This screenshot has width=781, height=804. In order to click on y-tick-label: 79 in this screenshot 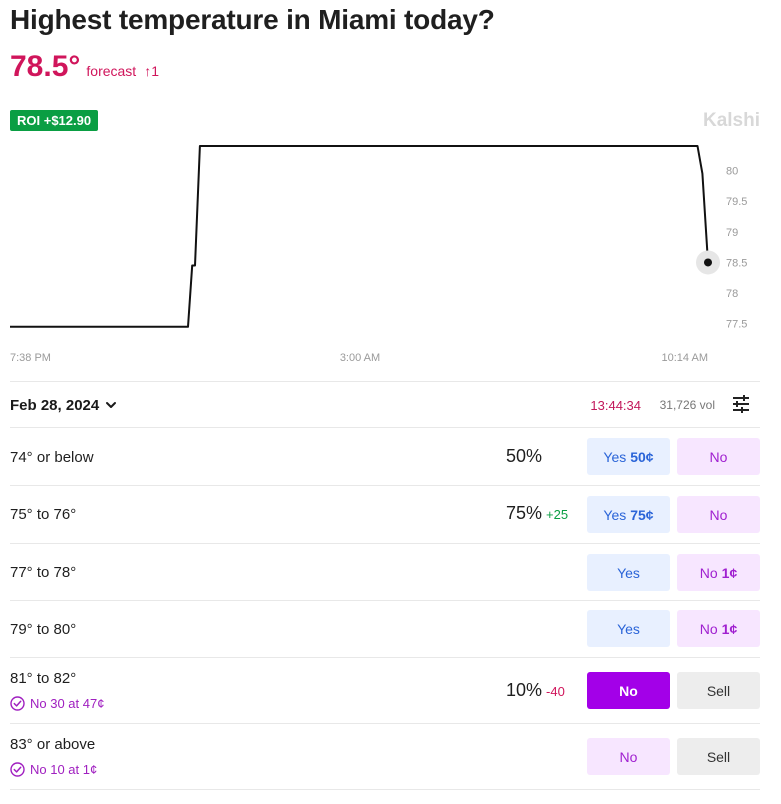, I will do `click(732, 233)`.